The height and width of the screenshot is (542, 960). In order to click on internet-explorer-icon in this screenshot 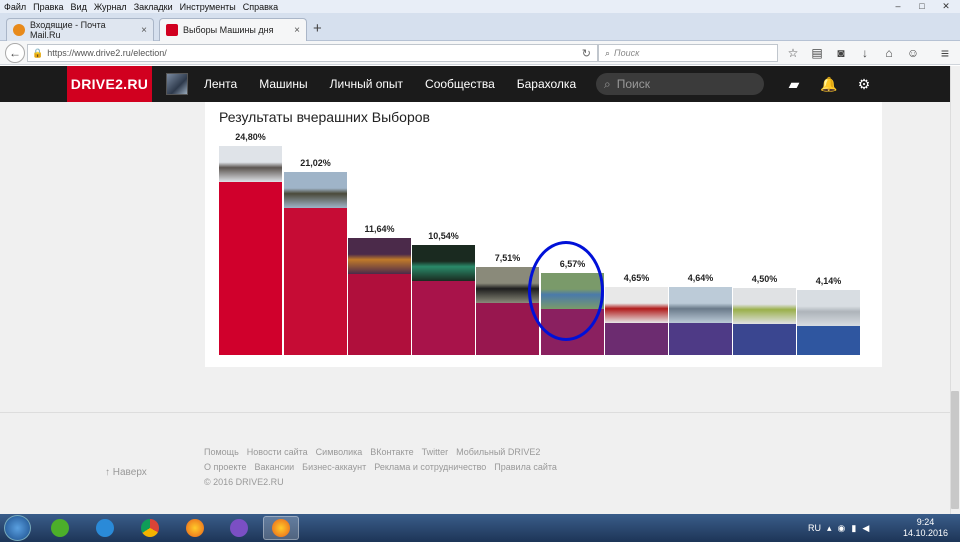, I will do `click(105, 528)`.